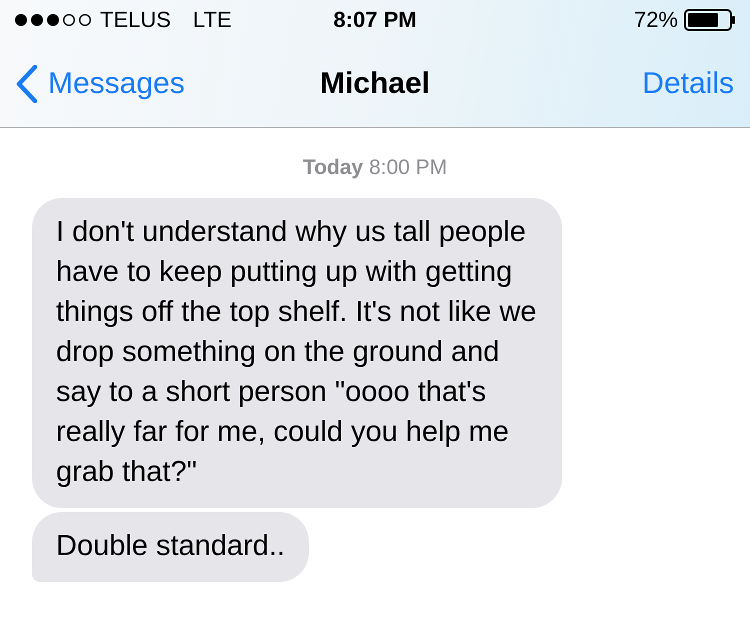 The height and width of the screenshot is (635, 750). What do you see at coordinates (53, 20) in the screenshot?
I see `signal-icon` at bounding box center [53, 20].